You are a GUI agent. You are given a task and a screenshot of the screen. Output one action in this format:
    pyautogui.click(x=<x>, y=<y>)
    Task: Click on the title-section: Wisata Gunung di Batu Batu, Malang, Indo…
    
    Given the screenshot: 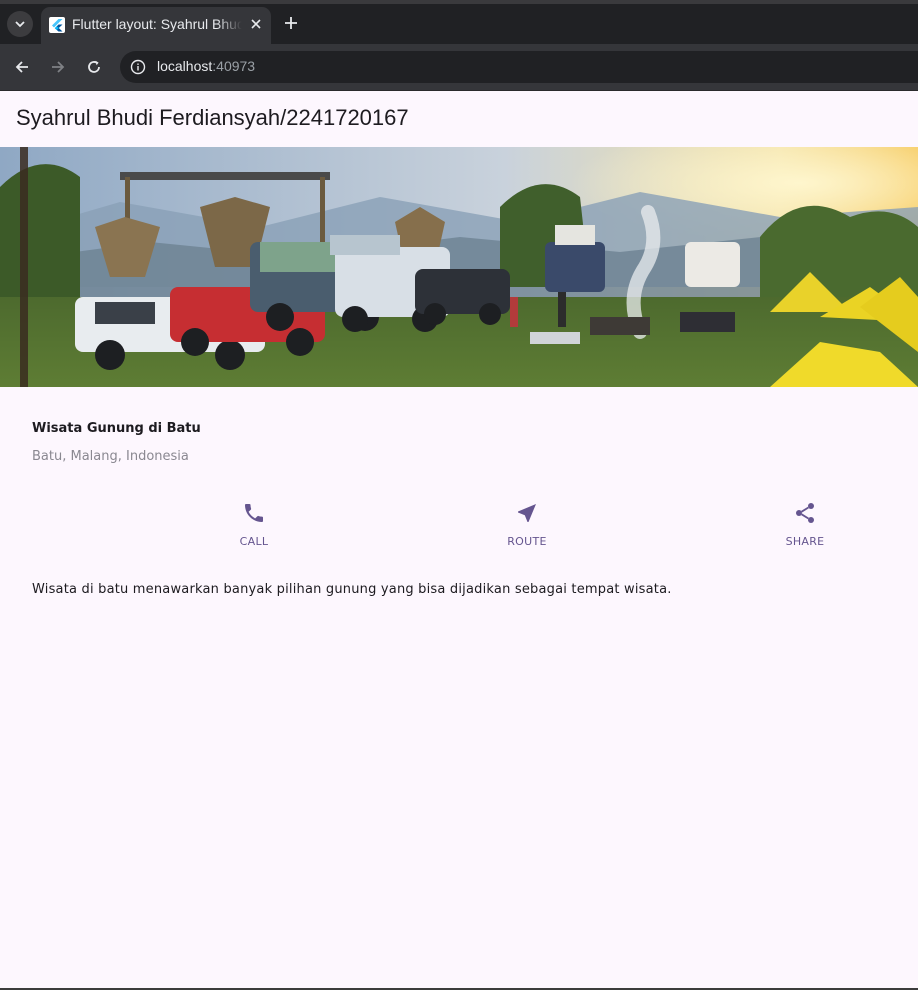 What is the action you would take?
    pyautogui.click(x=116, y=442)
    